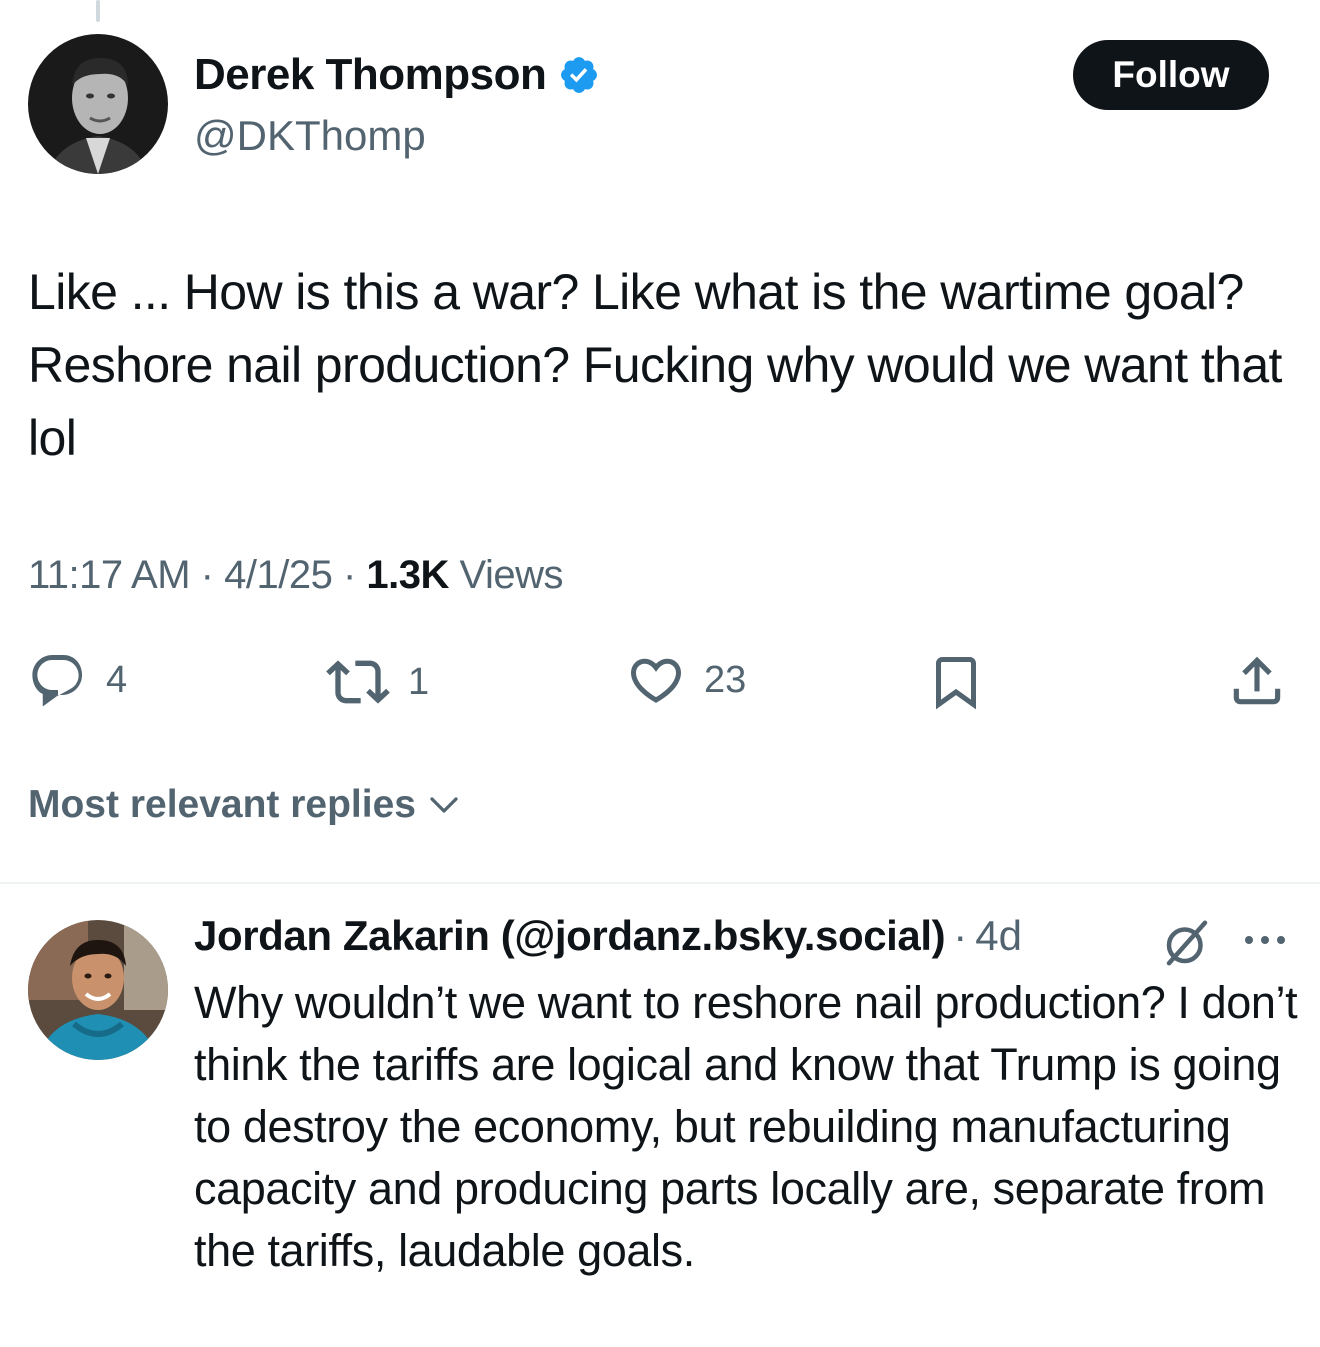 This screenshot has height=1347, width=1320. What do you see at coordinates (407, 575) in the screenshot?
I see `views-count: 1.3K` at bounding box center [407, 575].